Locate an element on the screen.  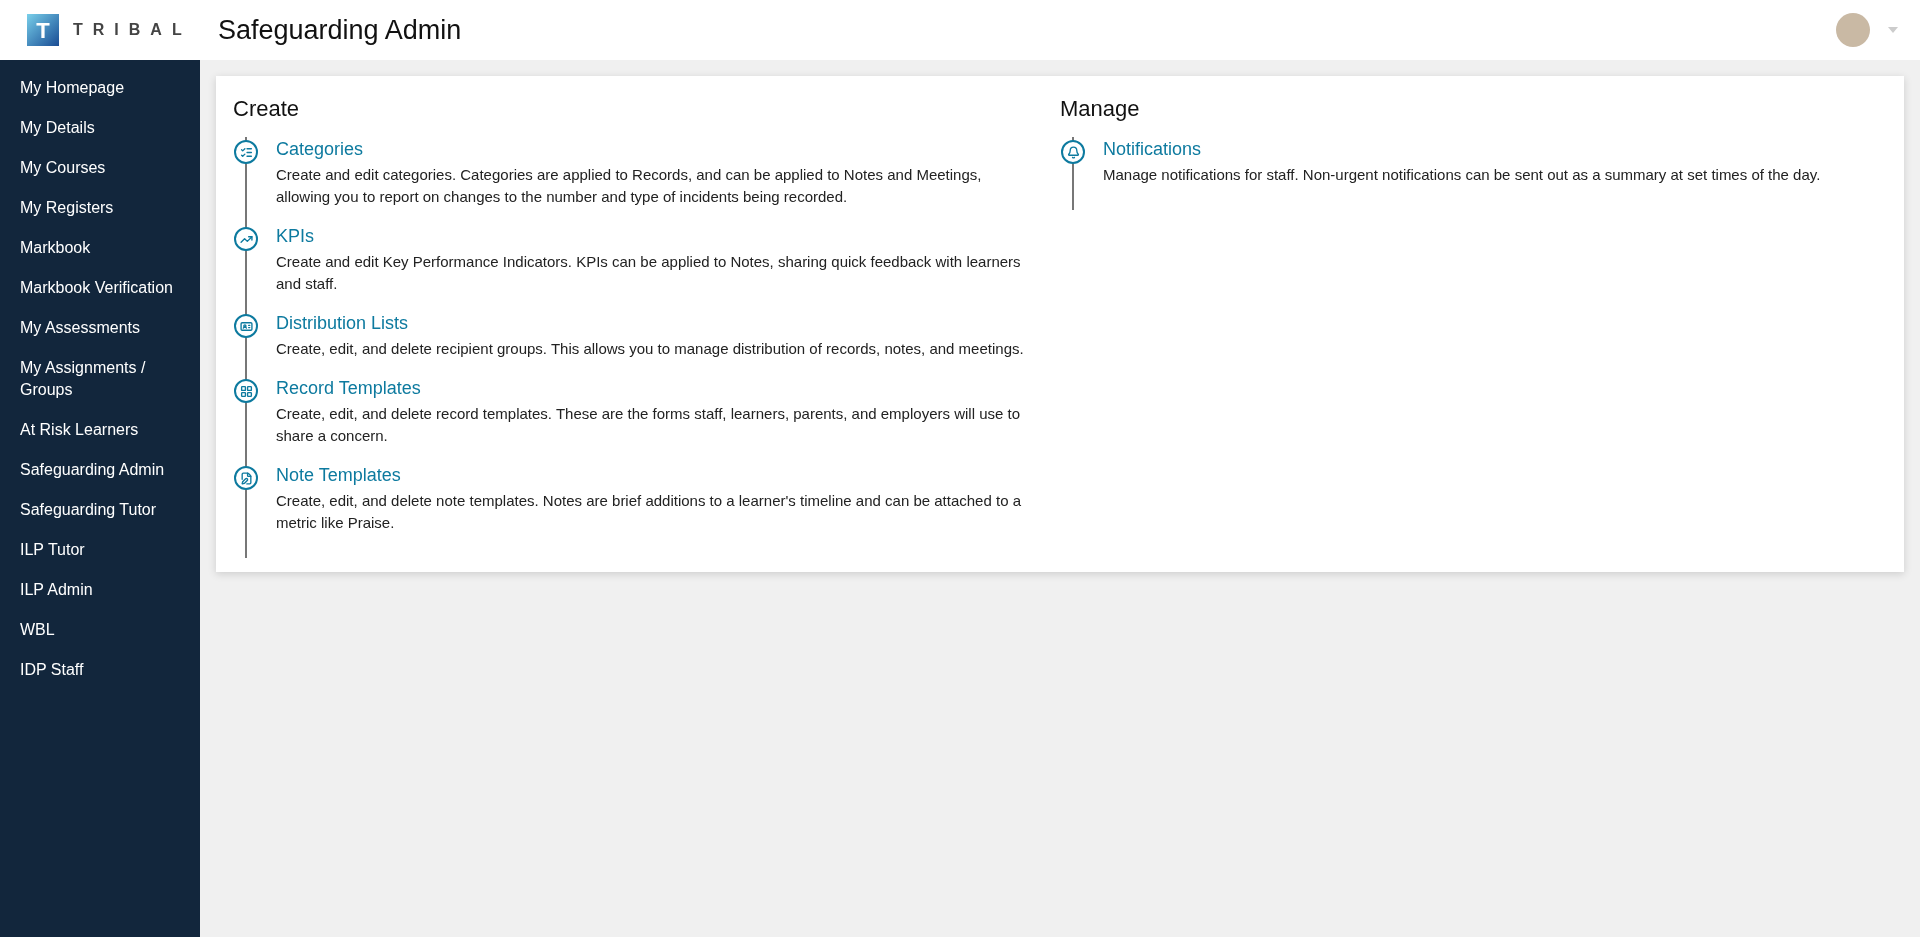
item-description: Create, edit, and delete note templates. Notes are brief additions to a learner's timeline and can be attached to a metric like Praise. is located at coordinates (649, 512).